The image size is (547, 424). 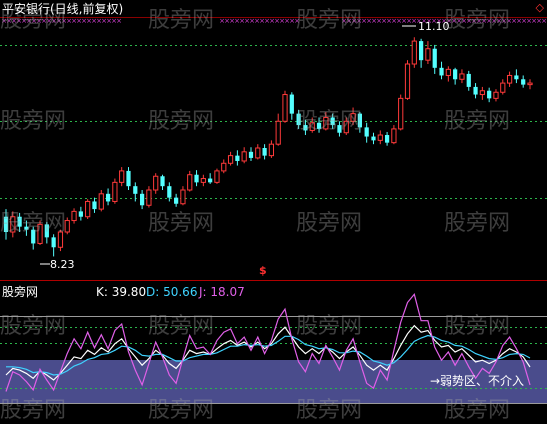 I want to click on indicator-title: 股旁网, so click(x=20, y=292).